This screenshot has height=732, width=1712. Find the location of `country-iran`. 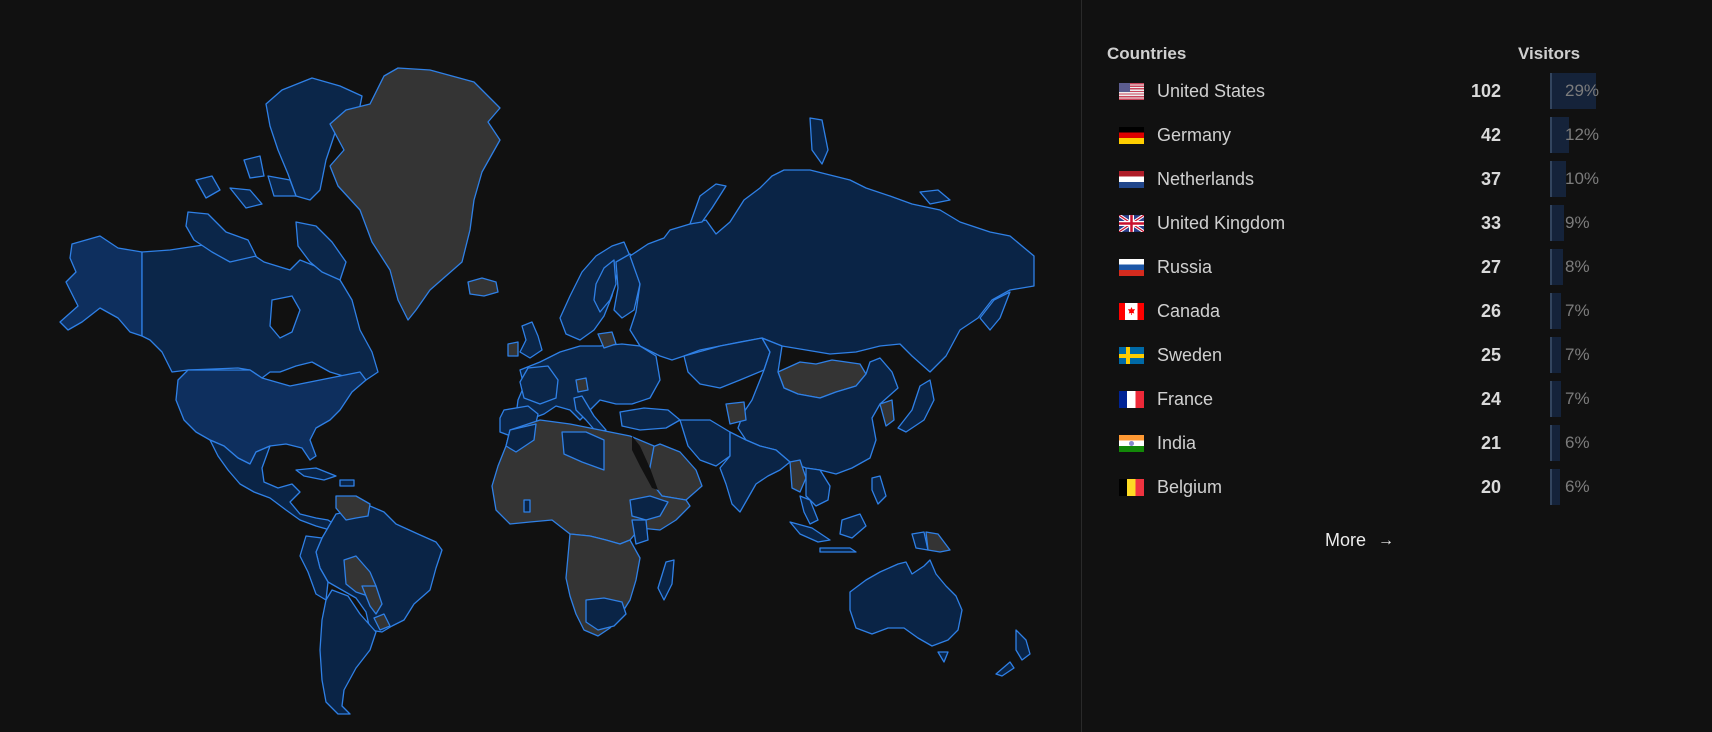

country-iran is located at coordinates (705, 443).